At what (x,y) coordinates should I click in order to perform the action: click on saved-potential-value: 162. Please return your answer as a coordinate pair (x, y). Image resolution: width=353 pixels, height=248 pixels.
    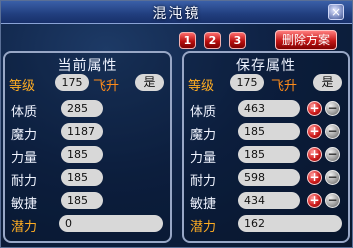
    Looking at the image, I should click on (290, 223).